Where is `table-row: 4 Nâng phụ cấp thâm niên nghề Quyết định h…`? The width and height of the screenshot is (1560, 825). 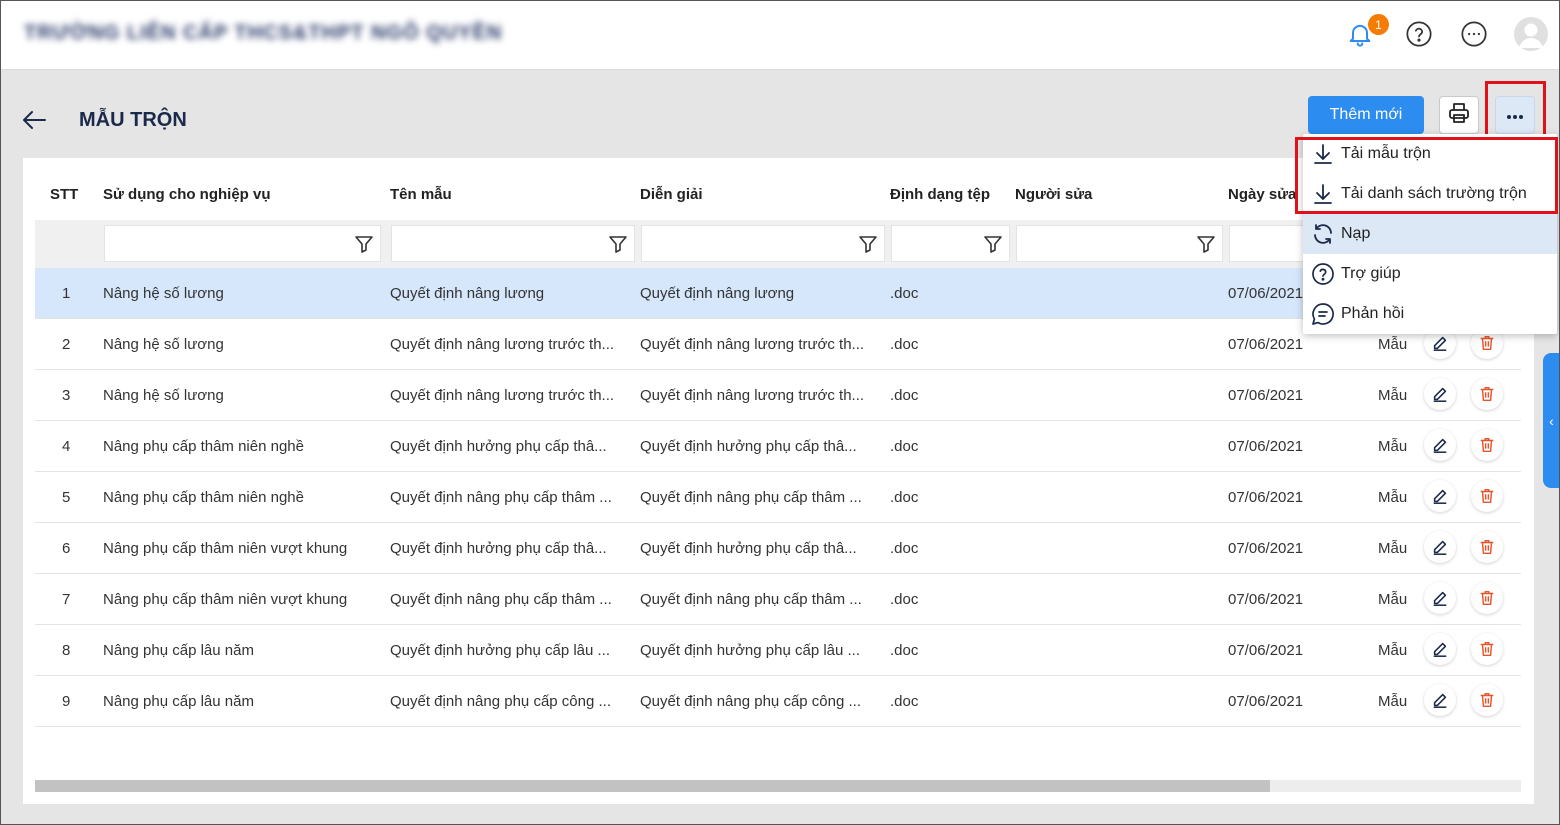
table-row: 4 Nâng phụ cấp thâm niên nghề Quyết định h… is located at coordinates (778, 446).